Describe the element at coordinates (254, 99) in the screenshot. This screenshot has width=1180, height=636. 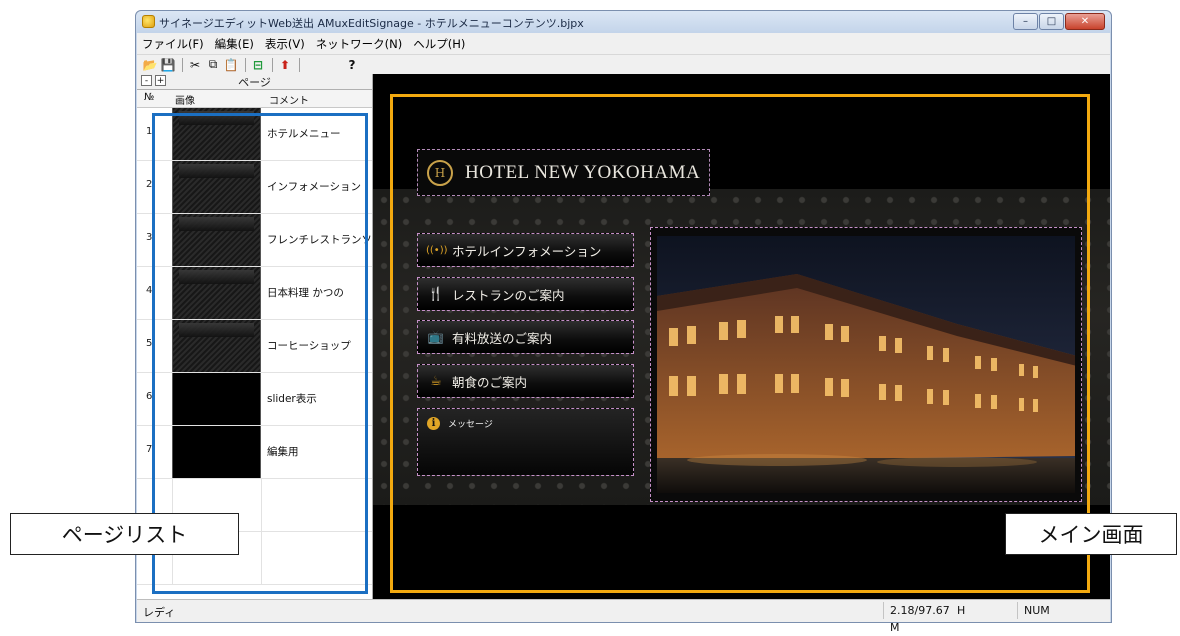
I see `page-list-column-header: № 画像 コメント` at that location.